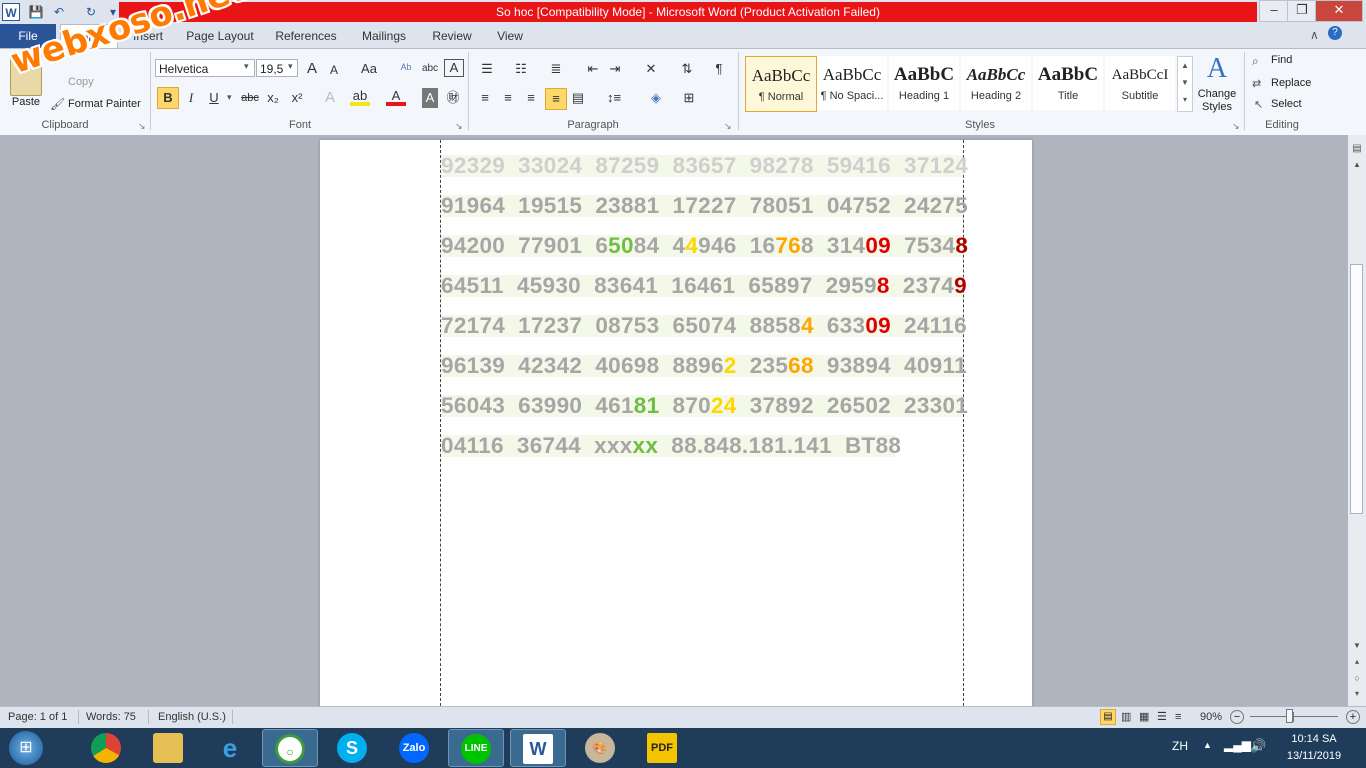  I want to click on start-button: ⊞, so click(26, 748).